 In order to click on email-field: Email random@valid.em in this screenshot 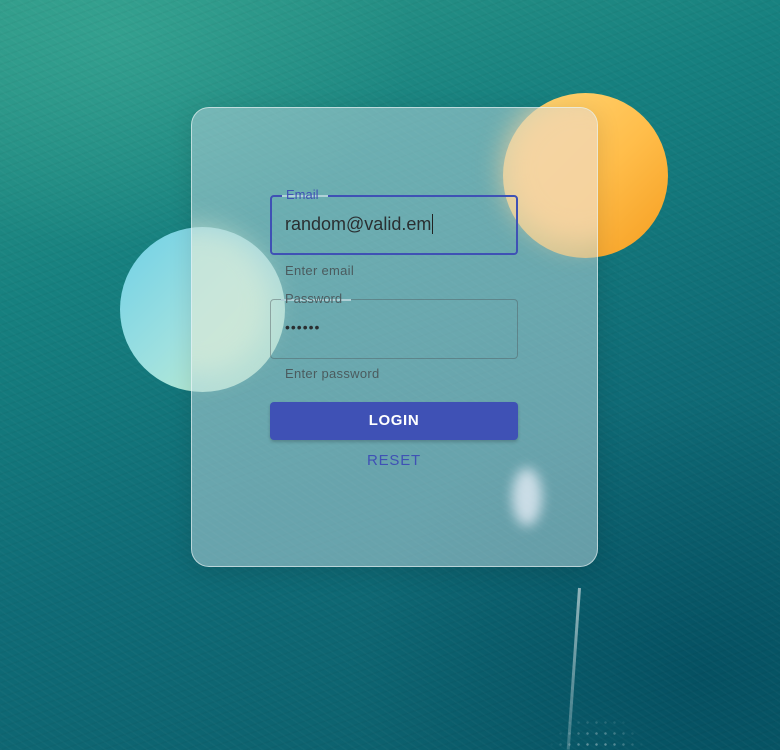, I will do `click(394, 221)`.